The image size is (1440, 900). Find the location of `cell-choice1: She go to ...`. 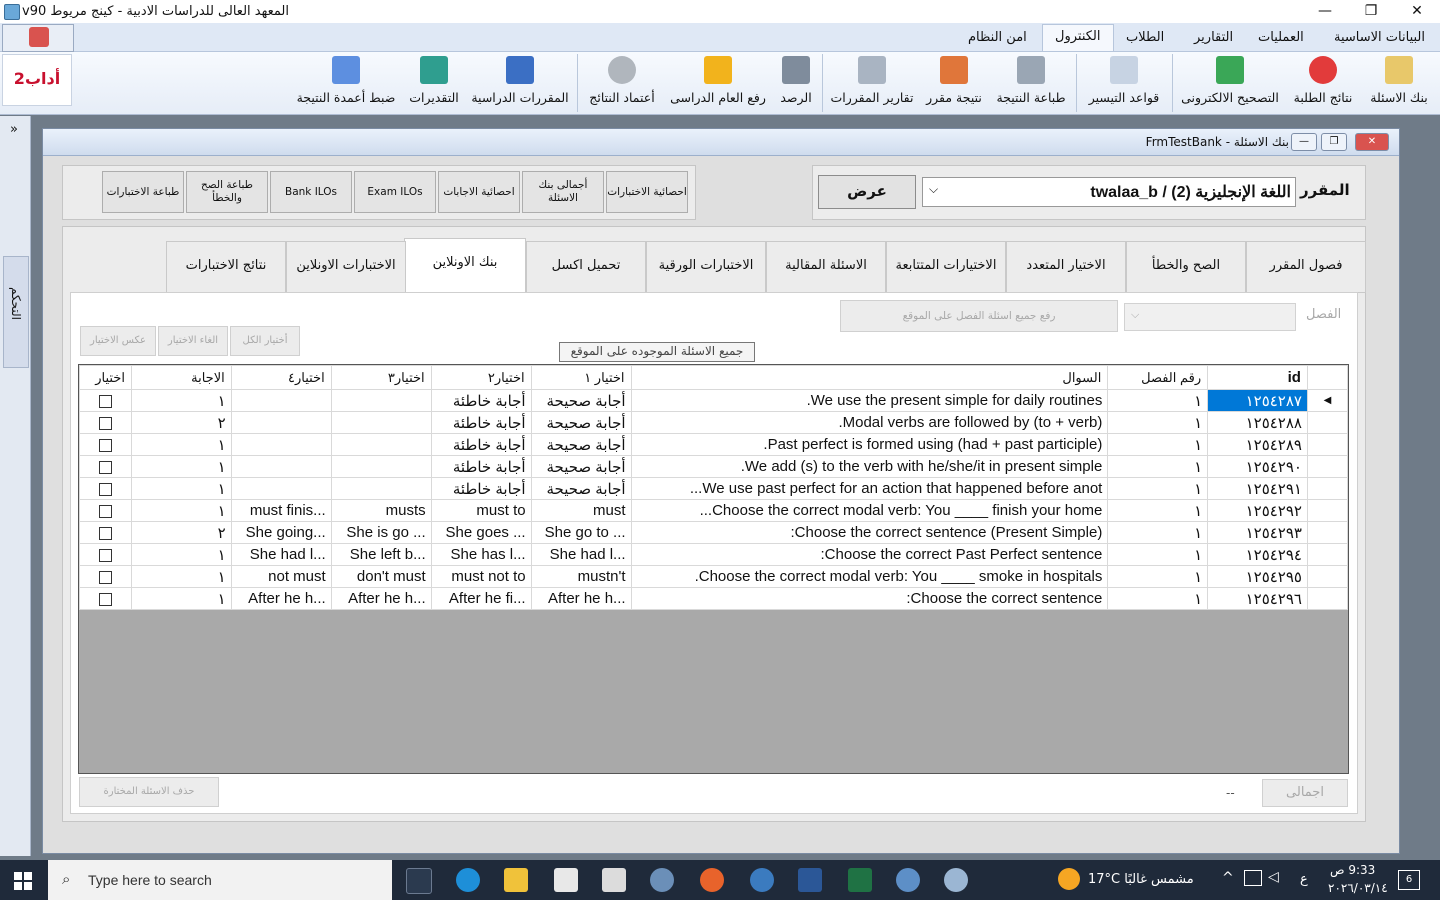

cell-choice1: She go to ... is located at coordinates (581, 532).